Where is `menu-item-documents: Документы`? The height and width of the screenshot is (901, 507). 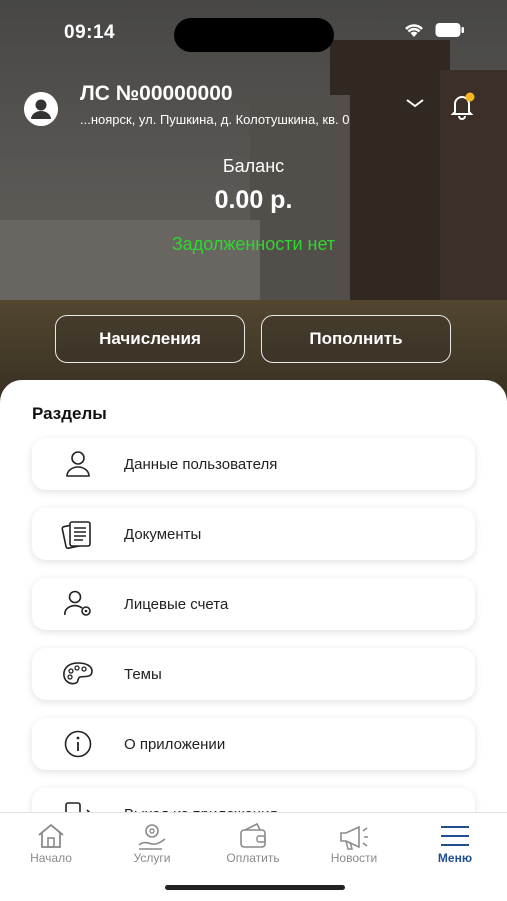
menu-item-documents: Документы is located at coordinates (253, 534).